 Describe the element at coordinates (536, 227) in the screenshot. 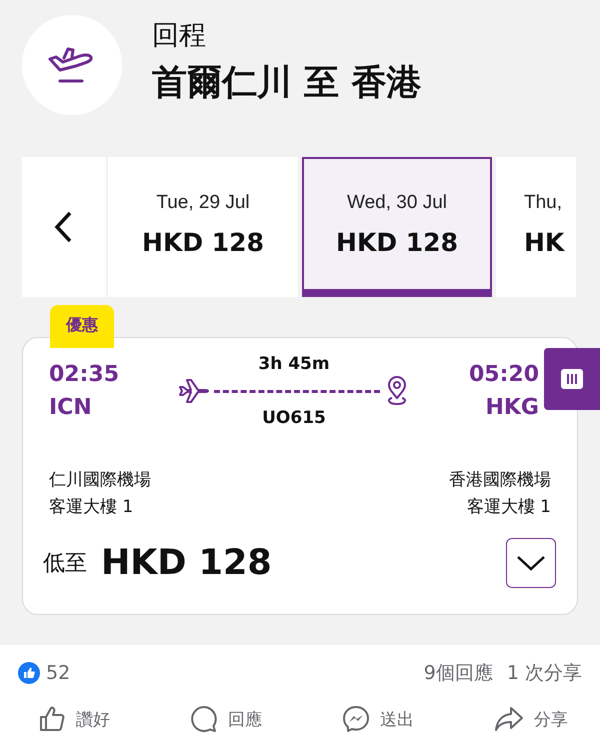

I see `date-tab: Thu, HK` at that location.